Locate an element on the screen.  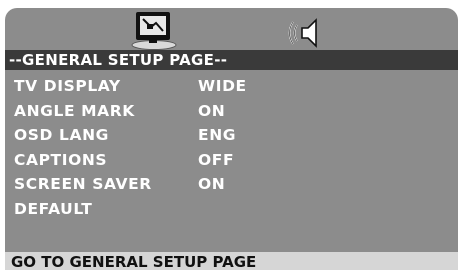
audio-speaker-icon is located at coordinates (305, 33).